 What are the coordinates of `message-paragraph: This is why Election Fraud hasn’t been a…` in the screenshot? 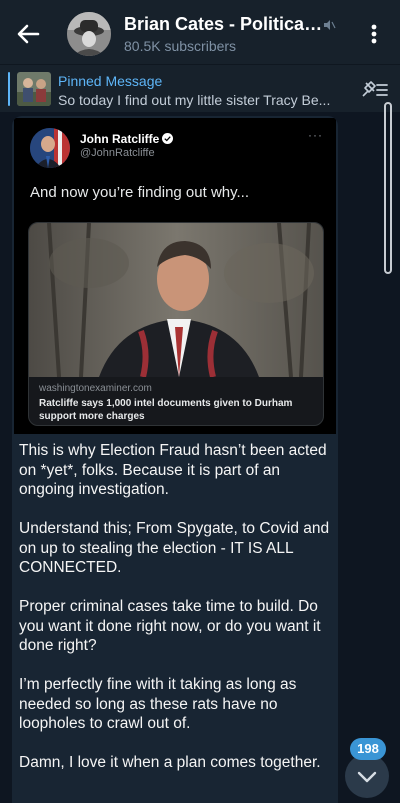 It's located at (173, 470).